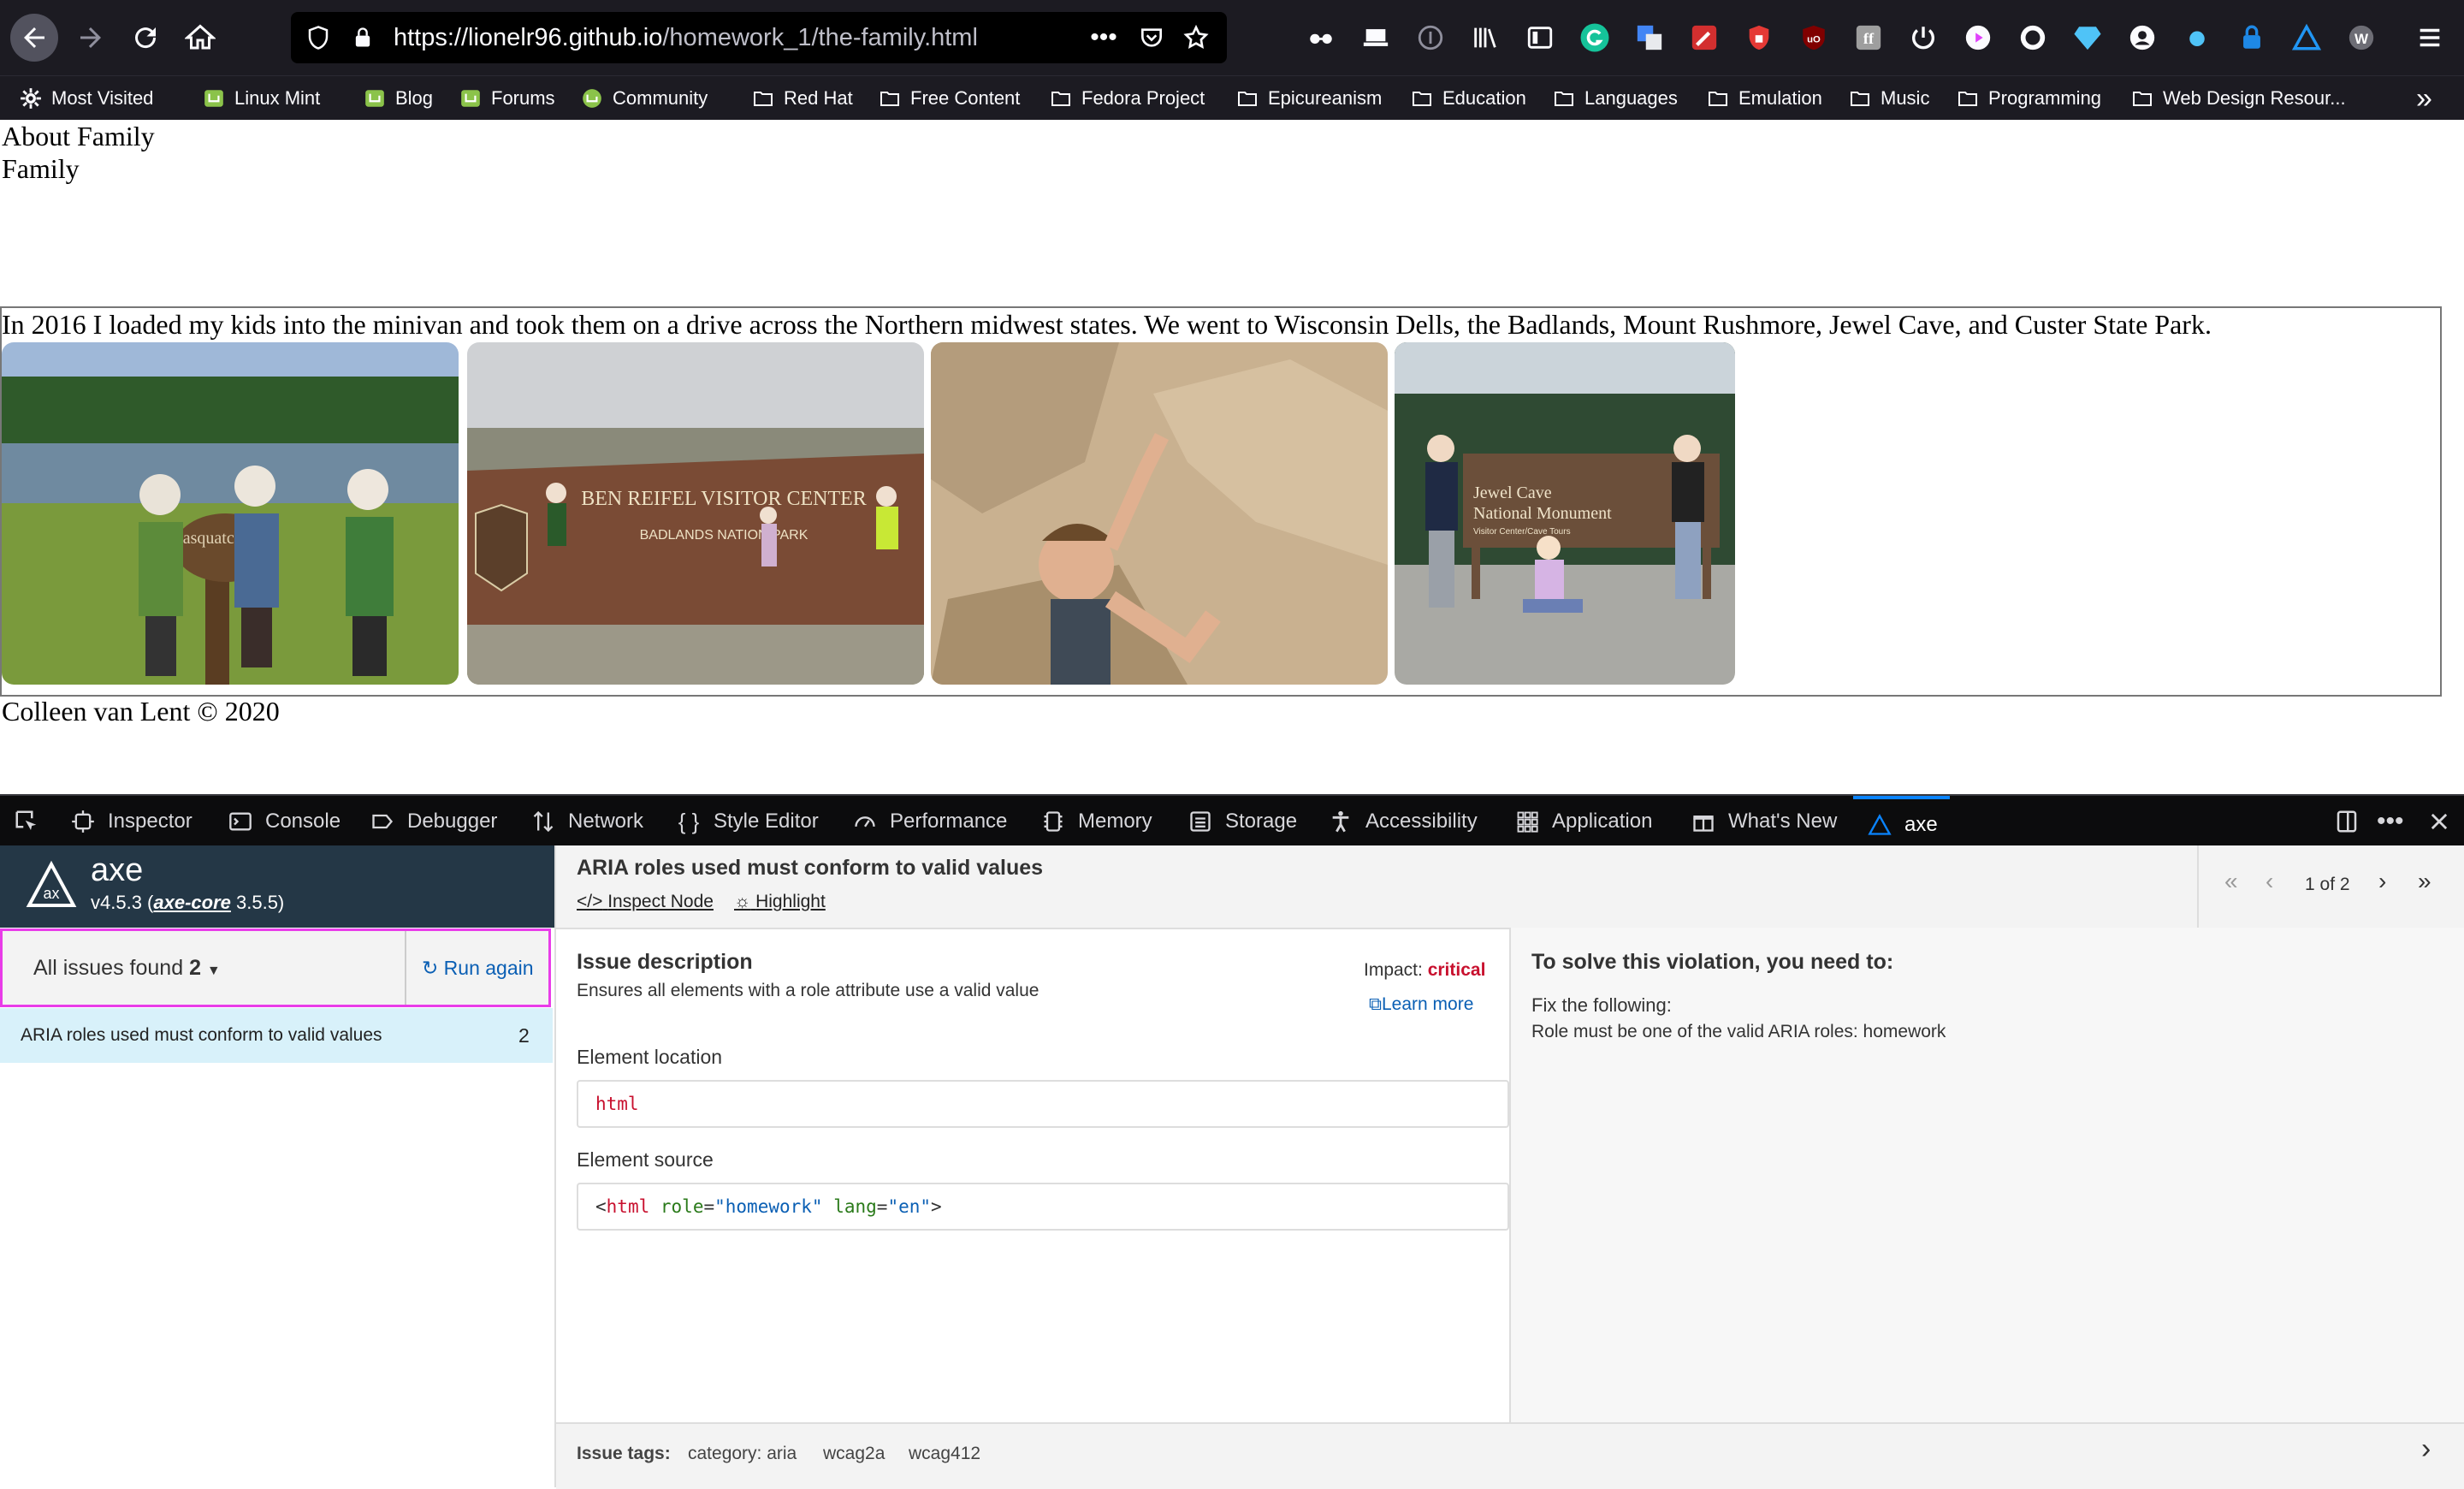 The height and width of the screenshot is (1489, 2464). I want to click on performance-icon, so click(865, 821).